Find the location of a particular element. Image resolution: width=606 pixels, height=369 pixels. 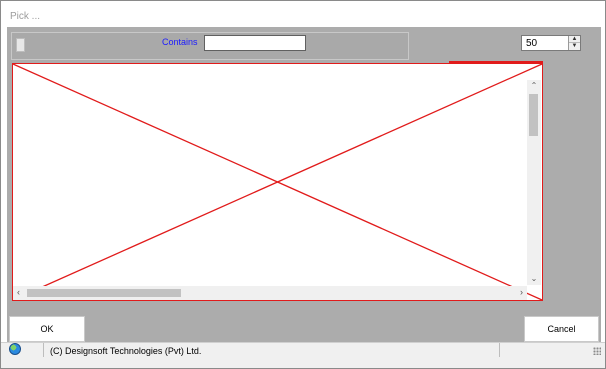

horizontal-scroll-thumb is located at coordinates (104, 293).